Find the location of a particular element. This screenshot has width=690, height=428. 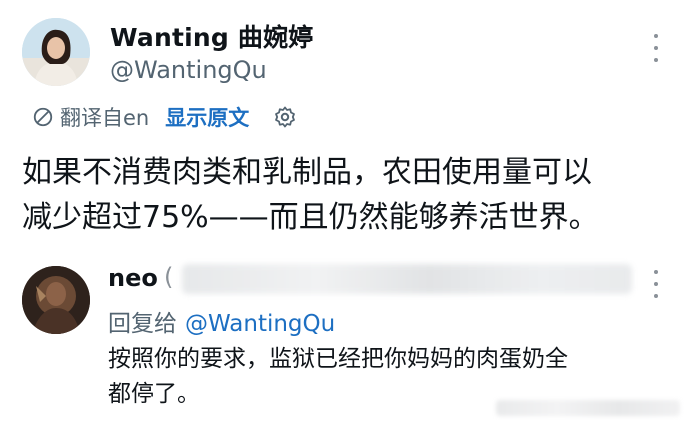

reply-text-line: 按照你的要求，监狱已经把你妈妈的肉蛋奶全 is located at coordinates (338, 359).